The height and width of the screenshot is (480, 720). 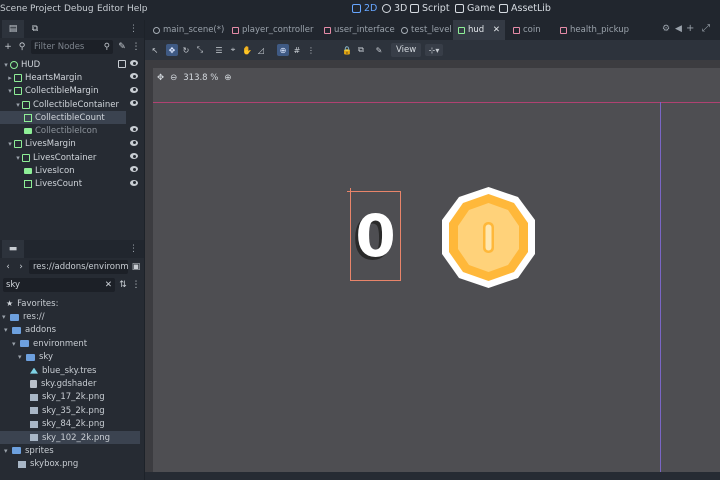 I want to click on scale-mode-icon: ⤡, so click(x=200, y=50).